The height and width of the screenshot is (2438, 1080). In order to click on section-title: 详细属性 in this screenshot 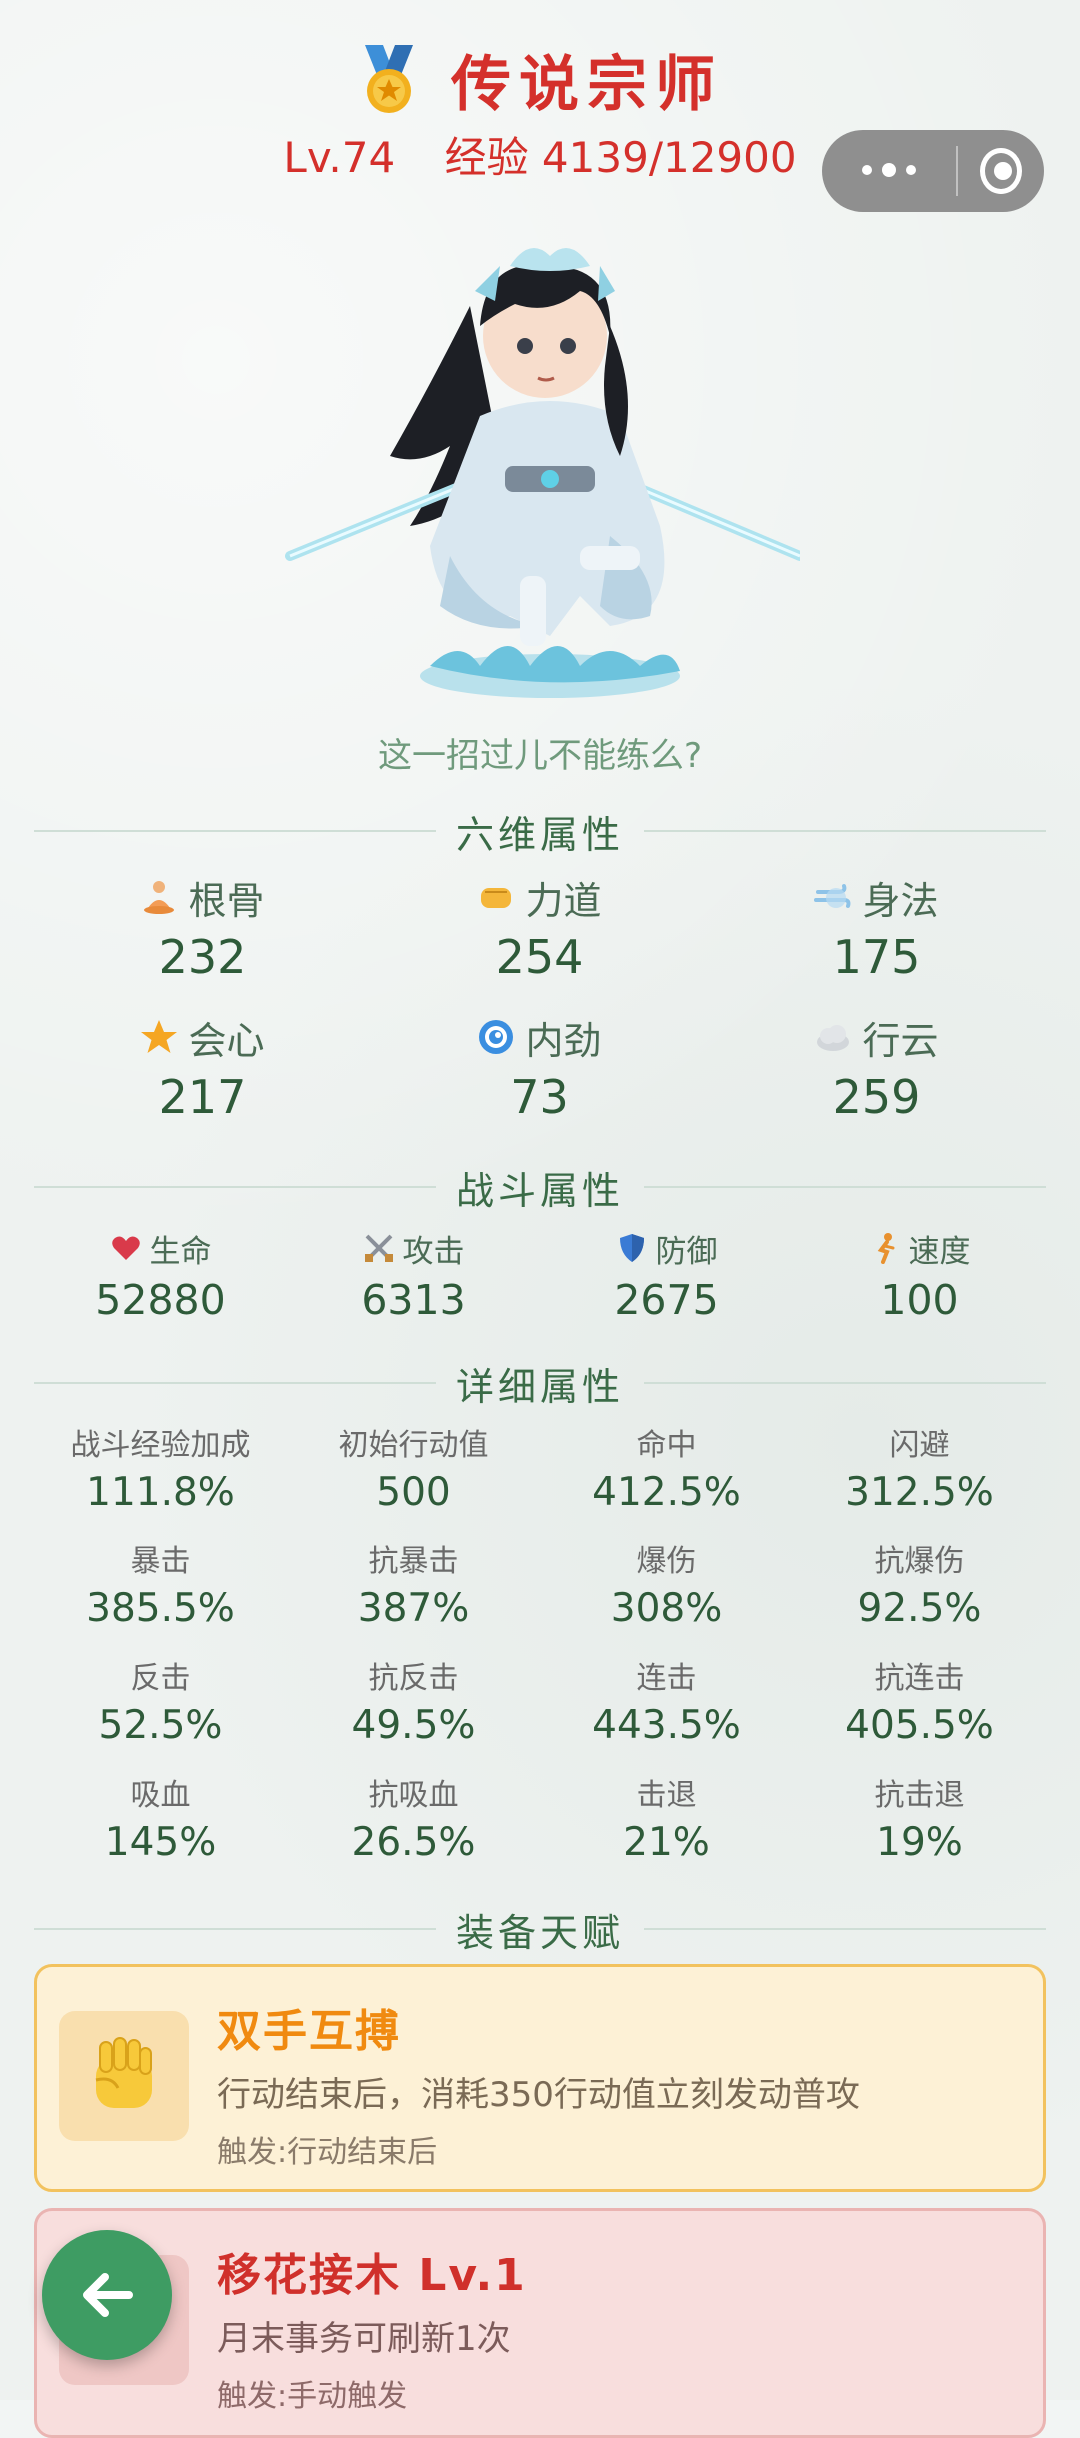, I will do `click(540, 1386)`.